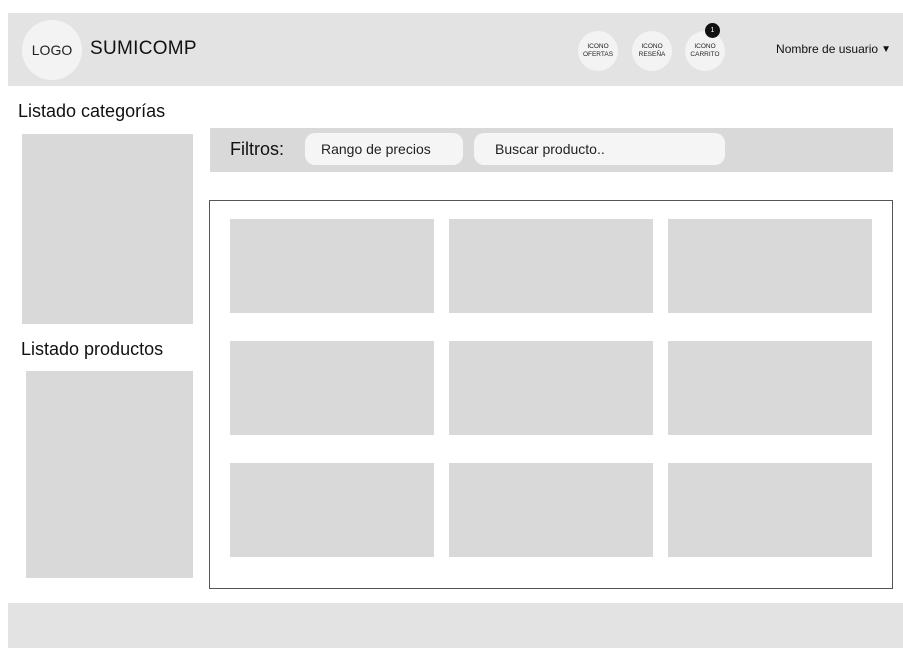 The image size is (903, 648). What do you see at coordinates (652, 54) in the screenshot?
I see `review-icon-line2: RESEÑA` at bounding box center [652, 54].